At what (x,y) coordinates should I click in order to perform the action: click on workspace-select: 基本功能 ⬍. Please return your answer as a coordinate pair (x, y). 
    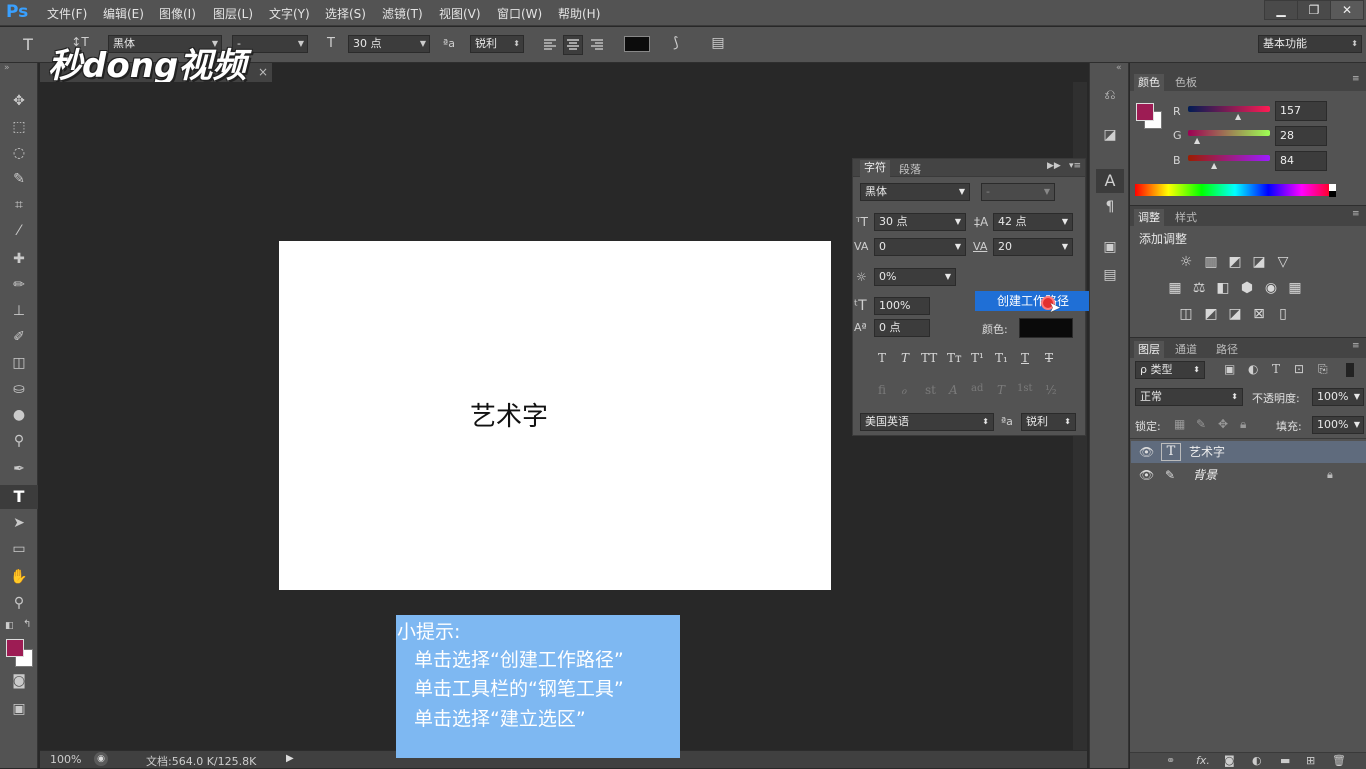
    Looking at the image, I should click on (1310, 44).